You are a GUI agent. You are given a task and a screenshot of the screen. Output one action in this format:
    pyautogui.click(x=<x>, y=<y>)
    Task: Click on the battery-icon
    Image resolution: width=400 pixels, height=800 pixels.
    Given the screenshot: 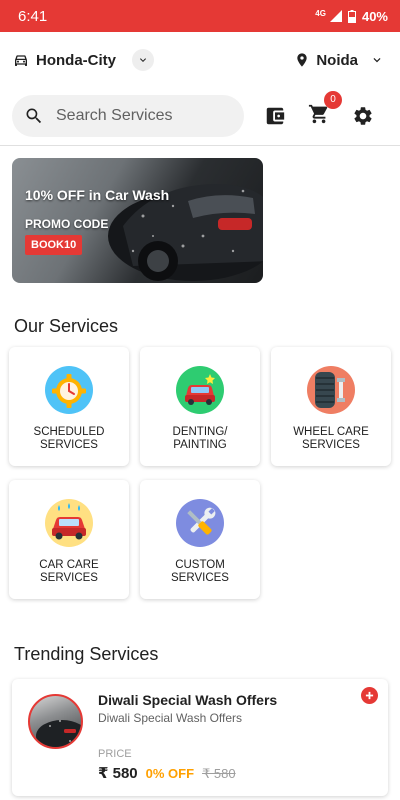 What is the action you would take?
    pyautogui.click(x=351, y=16)
    